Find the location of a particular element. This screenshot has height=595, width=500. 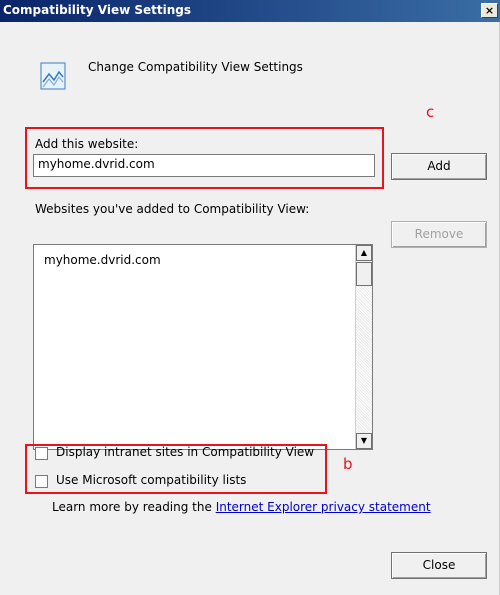

scroll-thumb is located at coordinates (364, 274).